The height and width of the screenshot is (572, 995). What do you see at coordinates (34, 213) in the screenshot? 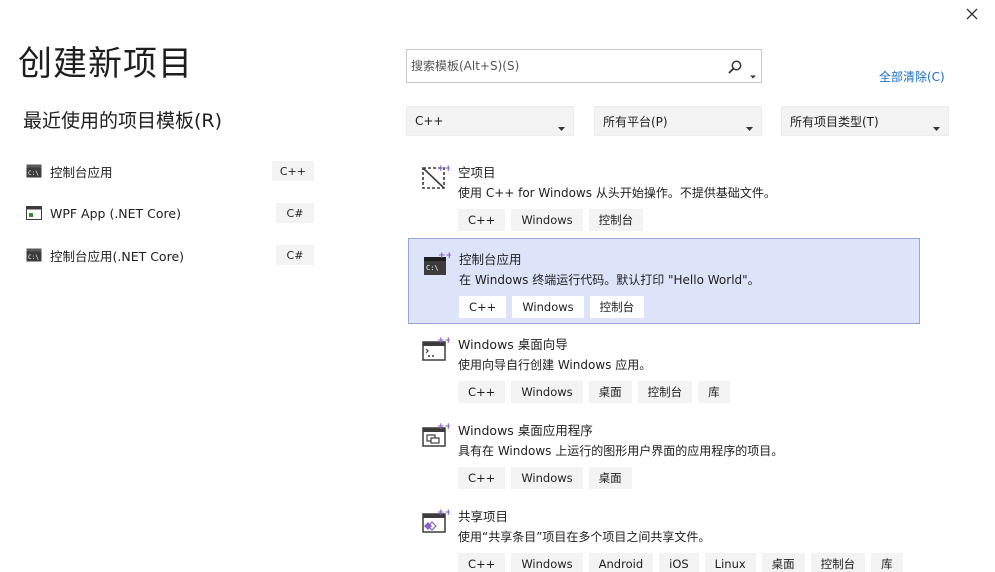
I see `wpf-window-icon` at bounding box center [34, 213].